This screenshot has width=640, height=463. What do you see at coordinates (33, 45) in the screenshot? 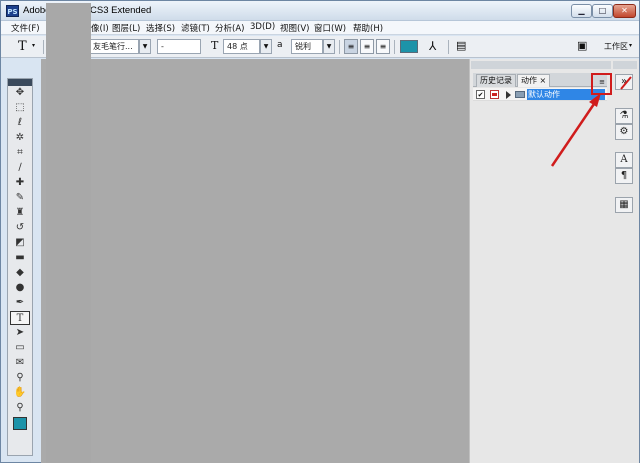
I see `tool-preset-arrow-icon: ▾` at bounding box center [33, 45].